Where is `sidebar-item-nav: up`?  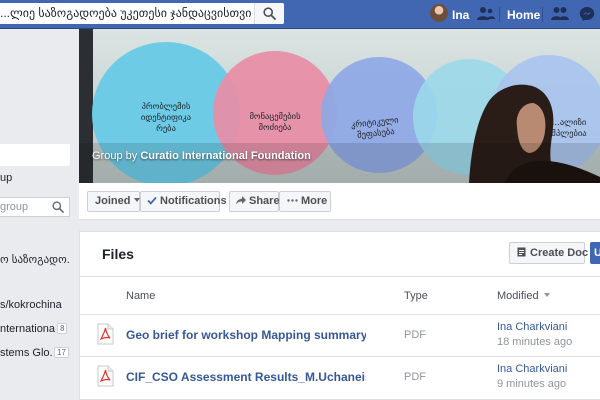
sidebar-item-nav: up is located at coordinates (6, 178).